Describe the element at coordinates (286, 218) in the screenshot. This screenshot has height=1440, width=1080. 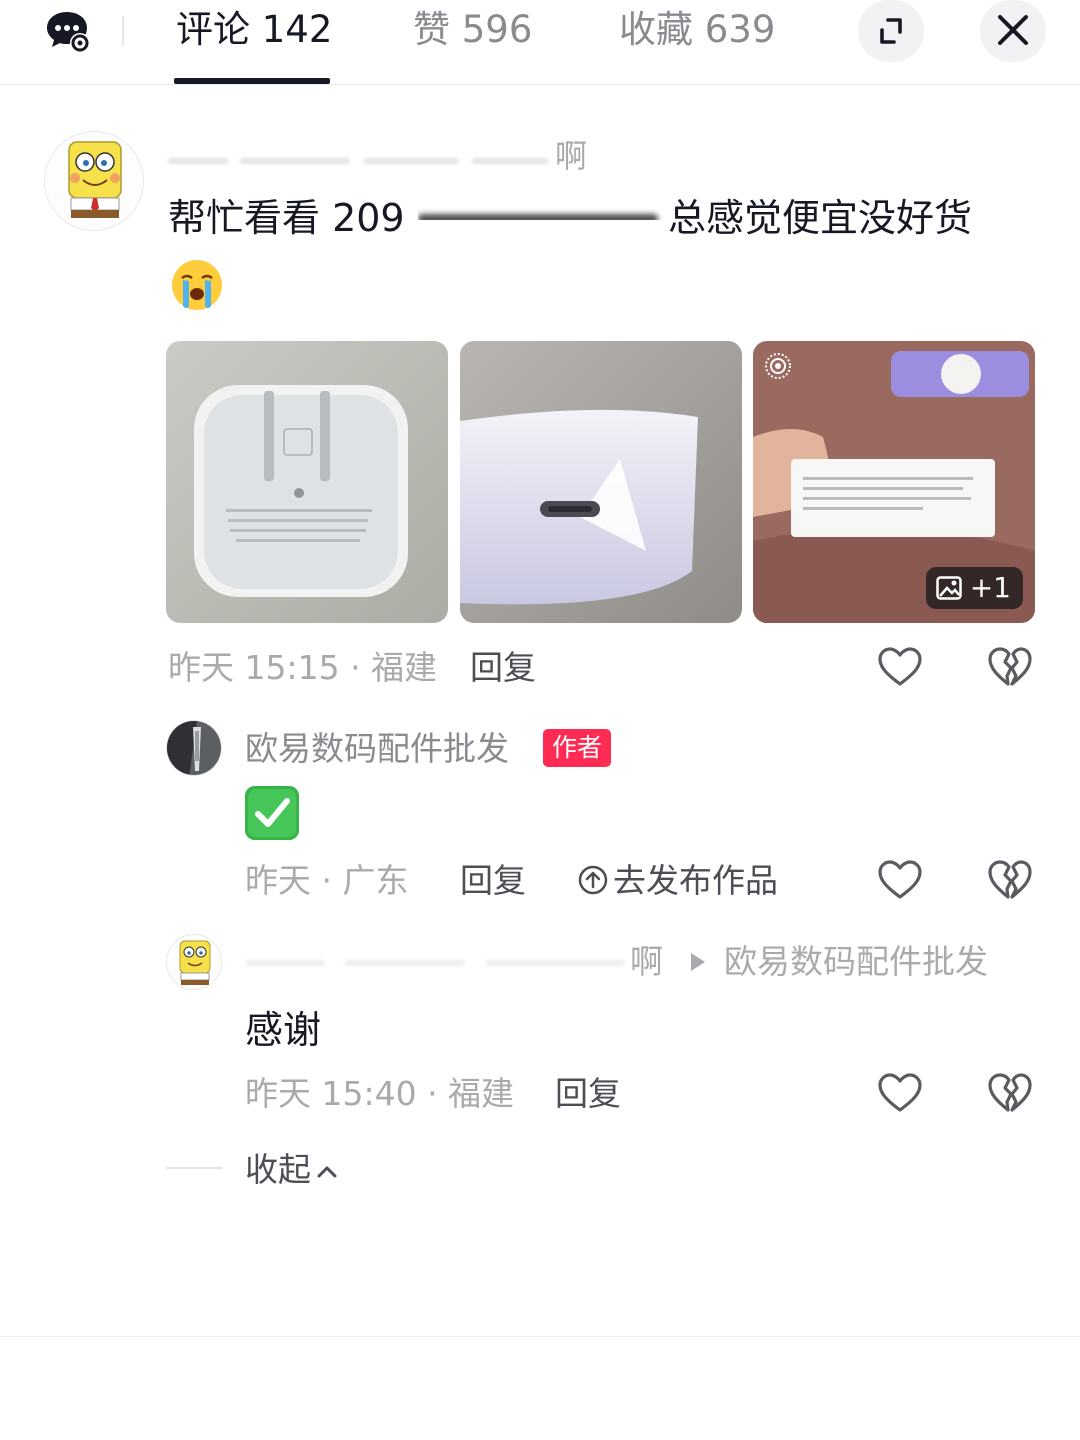
I see `comment-text-start: 帮忙看看 209` at that location.